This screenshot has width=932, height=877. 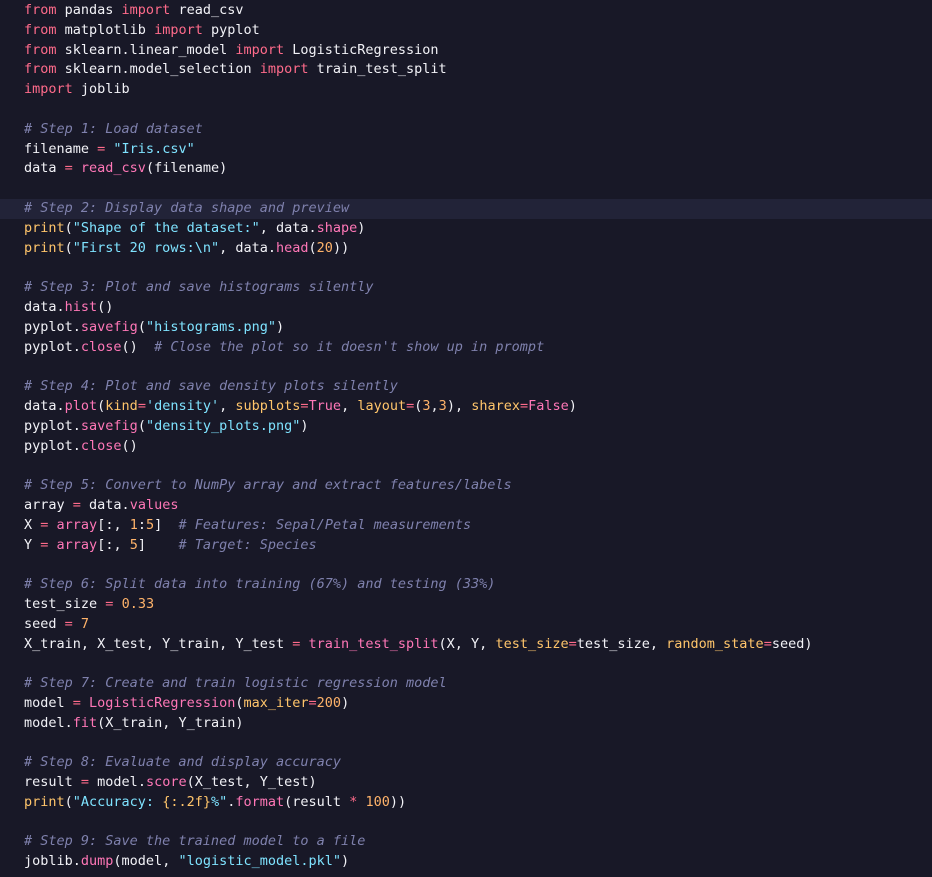 What do you see at coordinates (73, 524) in the screenshot?
I see `code-token: array` at bounding box center [73, 524].